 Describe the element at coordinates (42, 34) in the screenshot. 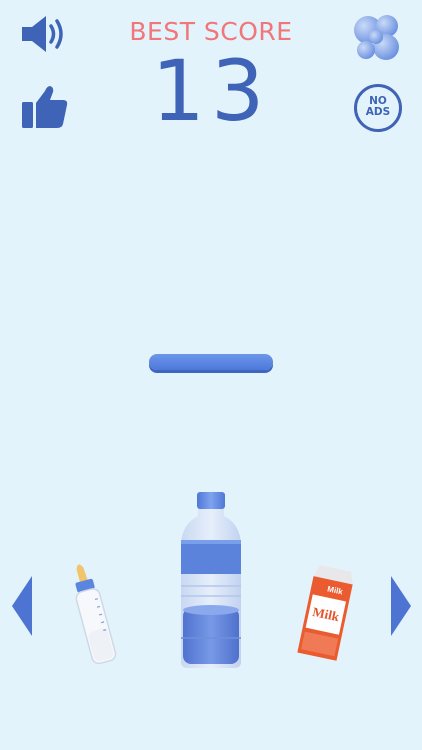

I see `speaker-icon` at that location.